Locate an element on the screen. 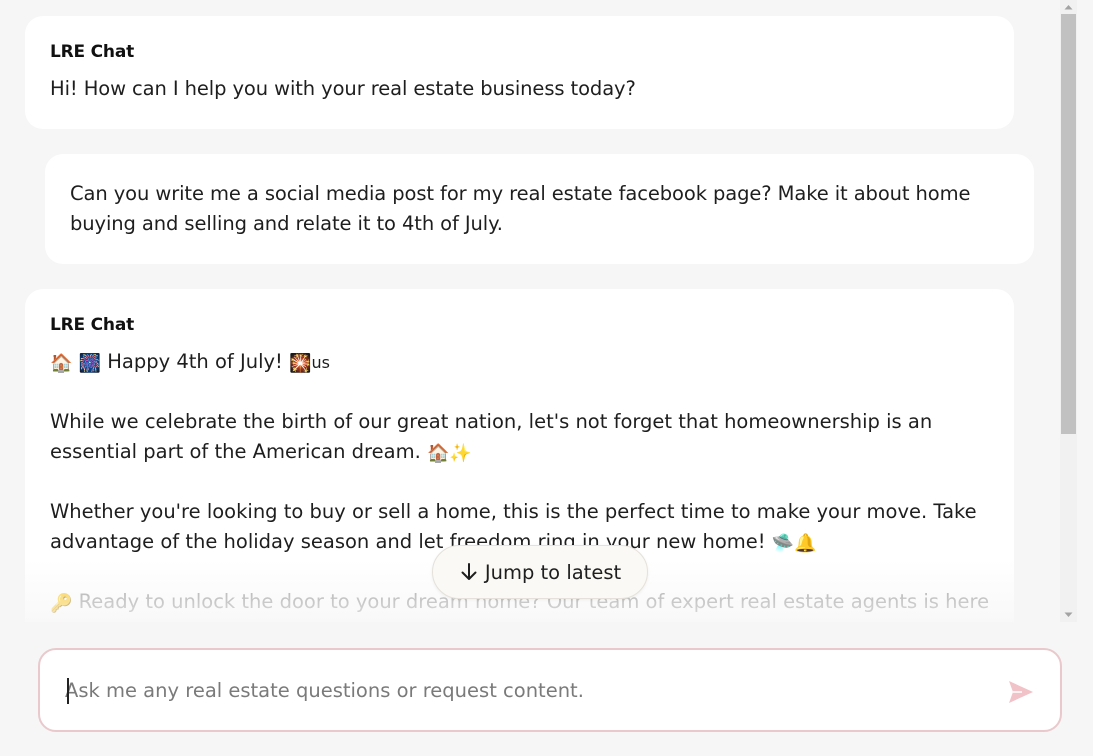 Image resolution: width=1093 pixels, height=756 pixels. message-input is located at coordinates (525, 690).